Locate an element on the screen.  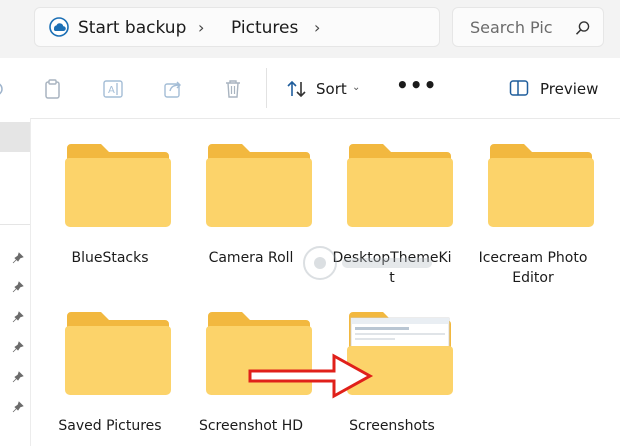
folder-name: Screenshots is located at coordinates (392, 426).